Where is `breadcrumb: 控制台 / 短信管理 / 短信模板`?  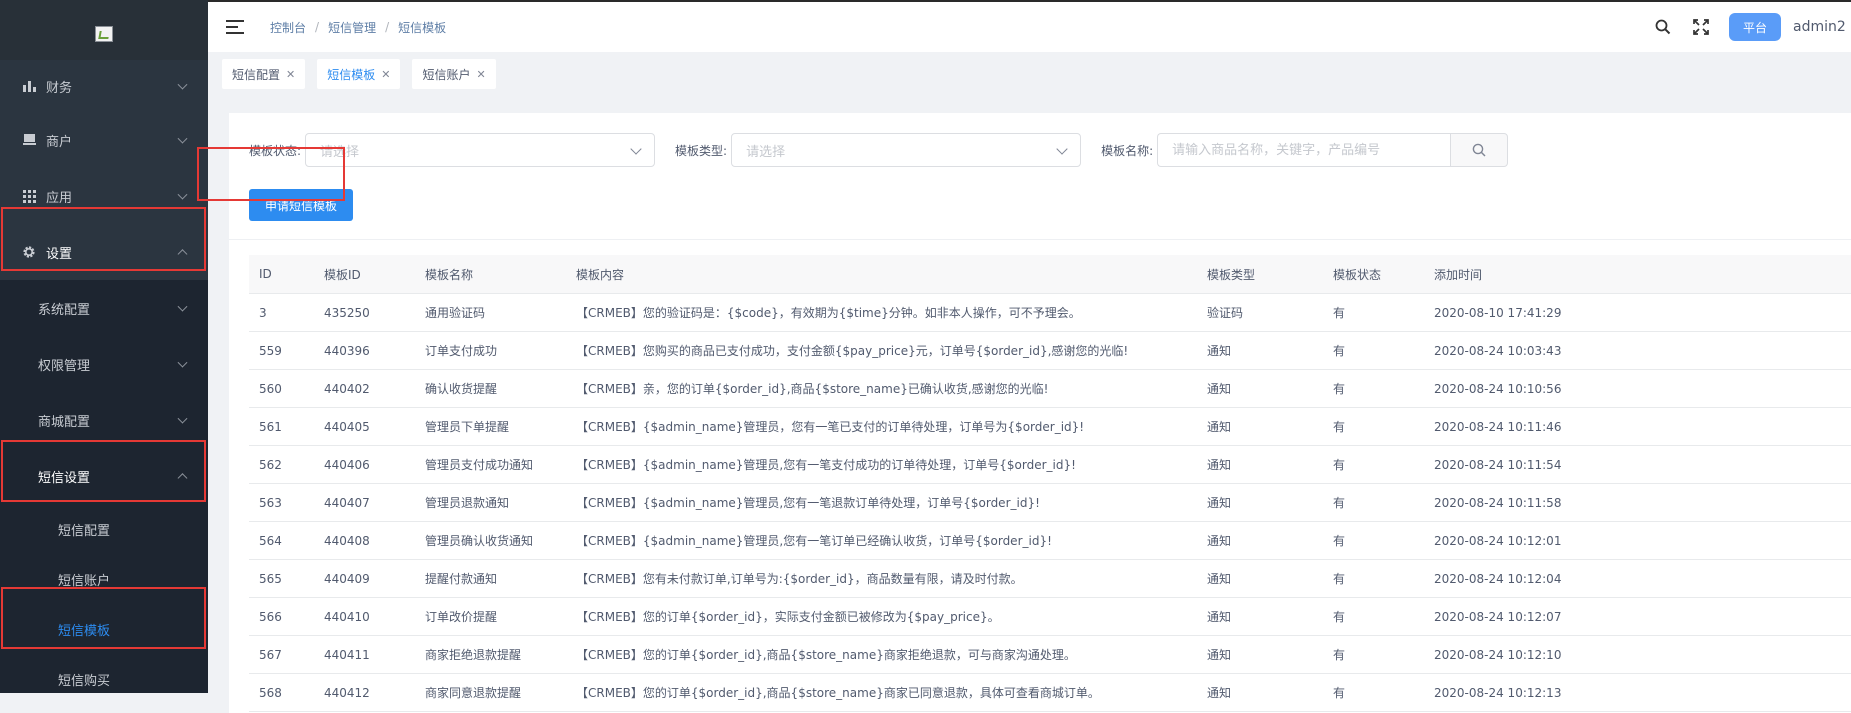 breadcrumb: 控制台 / 短信管理 / 短信模板 is located at coordinates (358, 27).